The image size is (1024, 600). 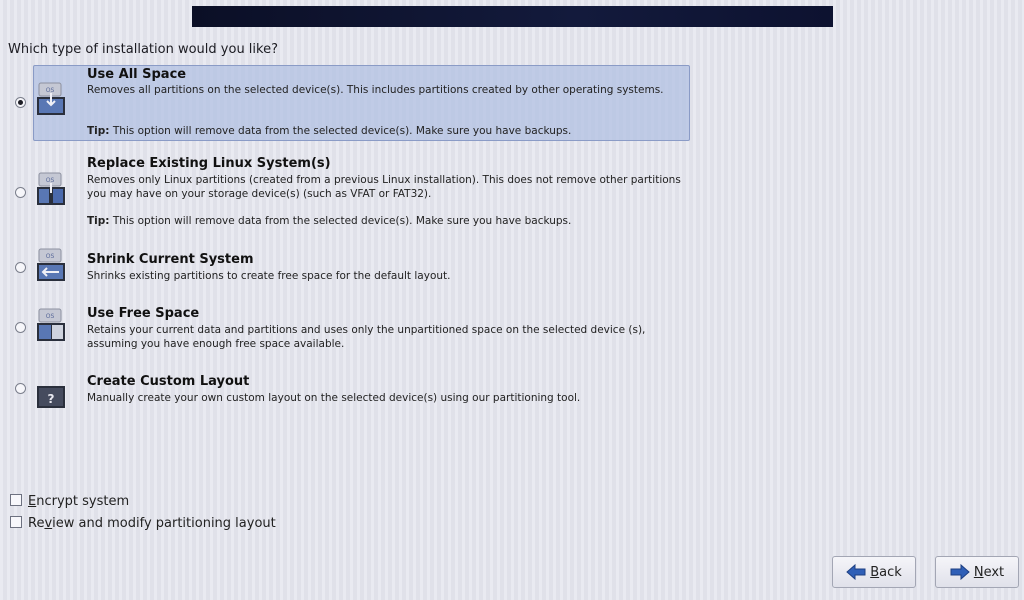 I want to click on custom-icon-label: ?, so click(x=51, y=399).